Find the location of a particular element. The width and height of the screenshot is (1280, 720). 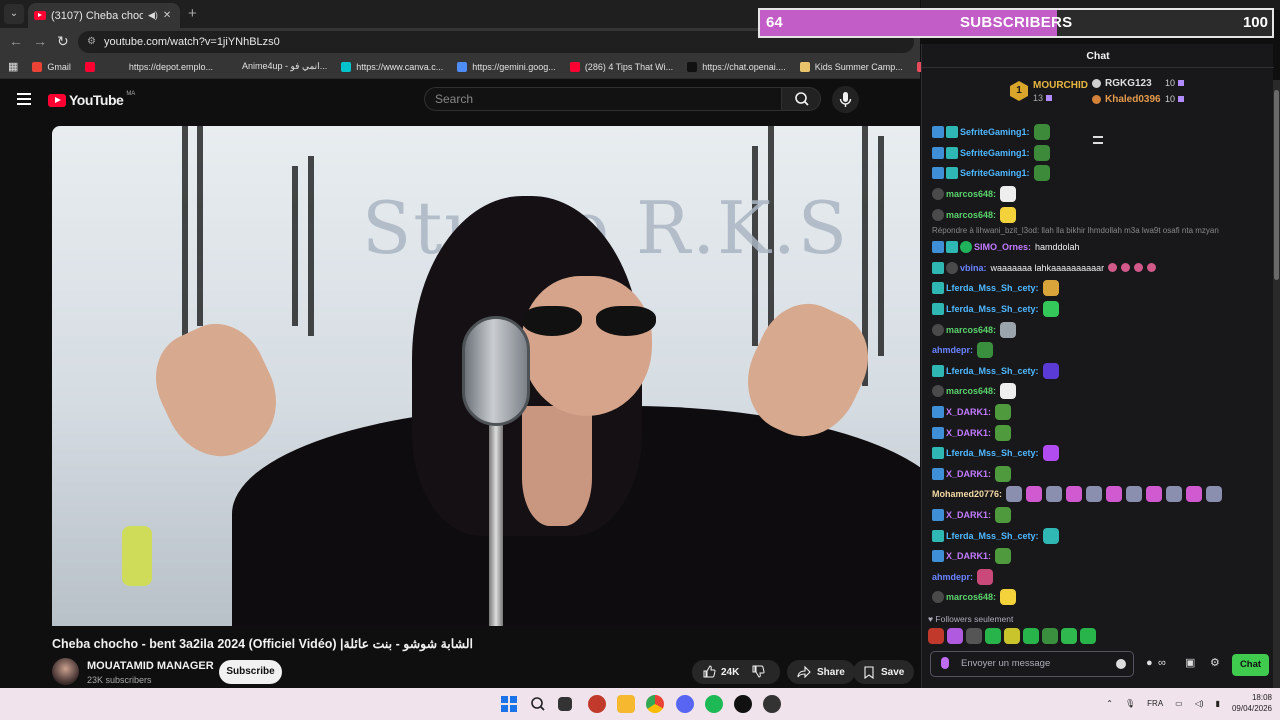

chat-username: SIMO_Ornes: is located at coordinates (1002, 247).